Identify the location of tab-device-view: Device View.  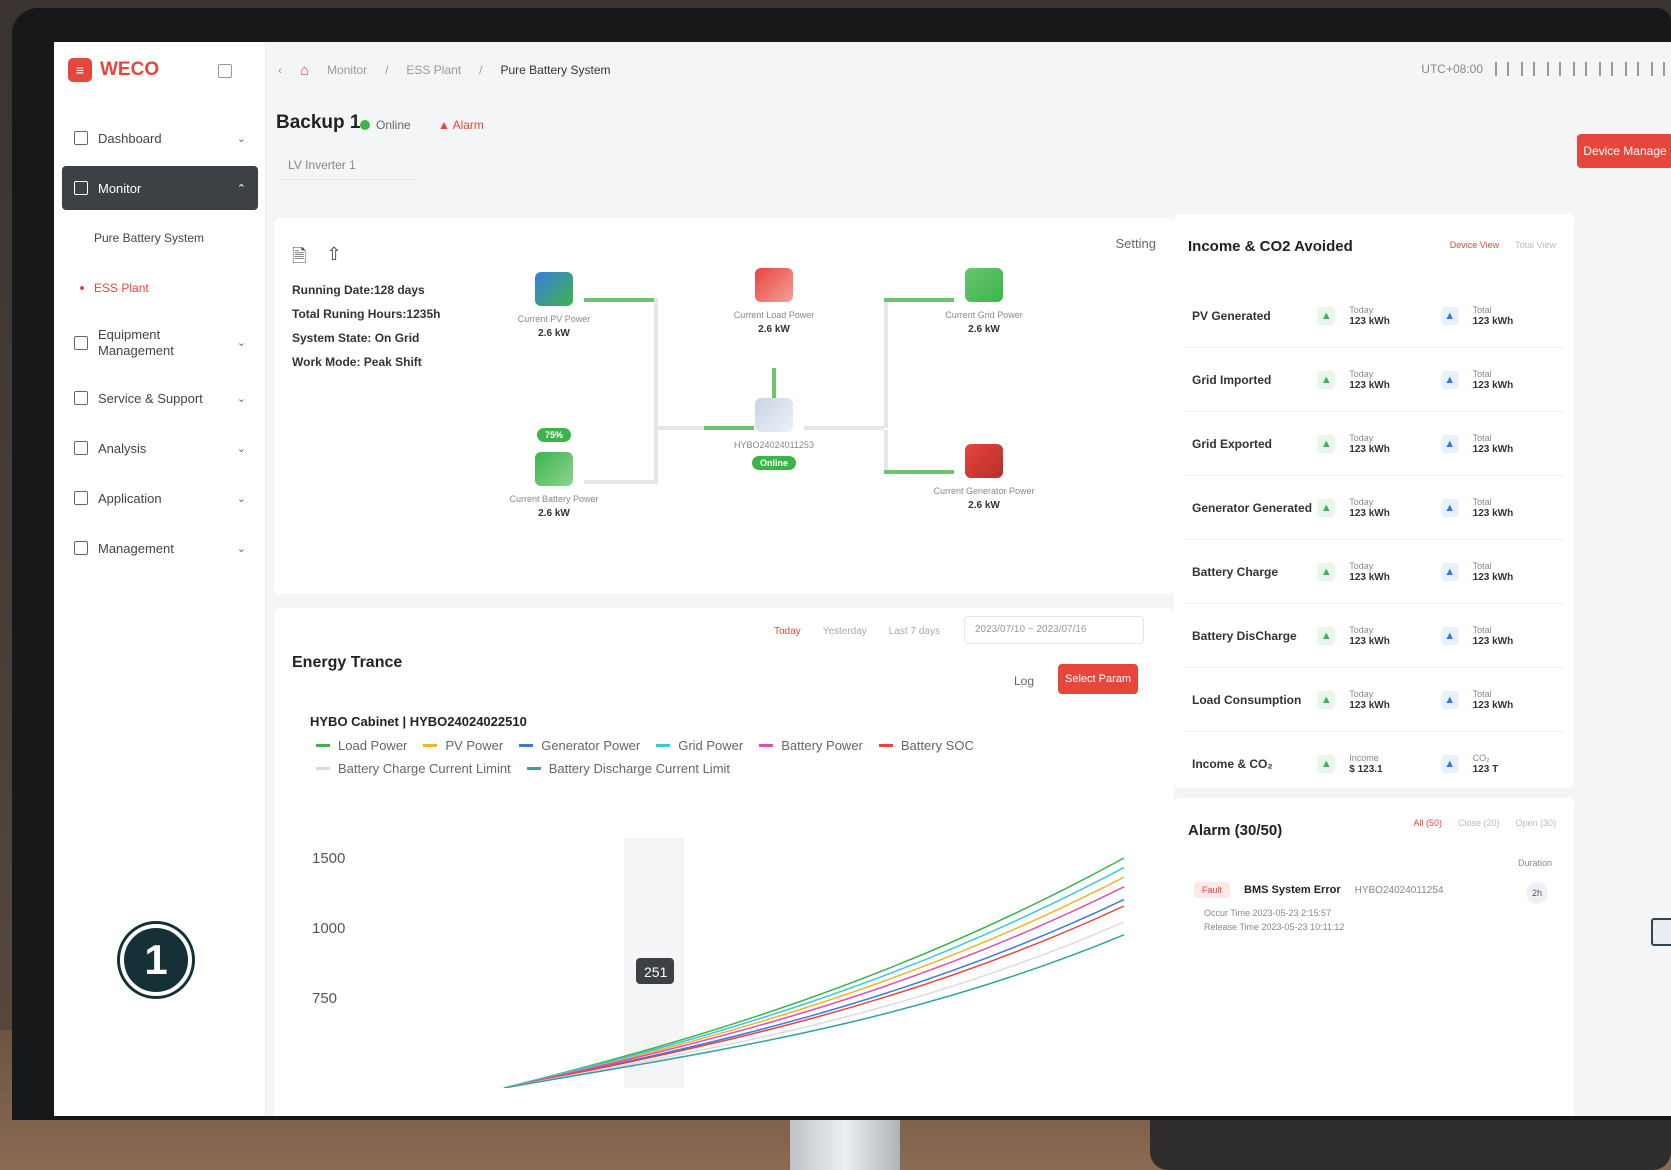
(1474, 245).